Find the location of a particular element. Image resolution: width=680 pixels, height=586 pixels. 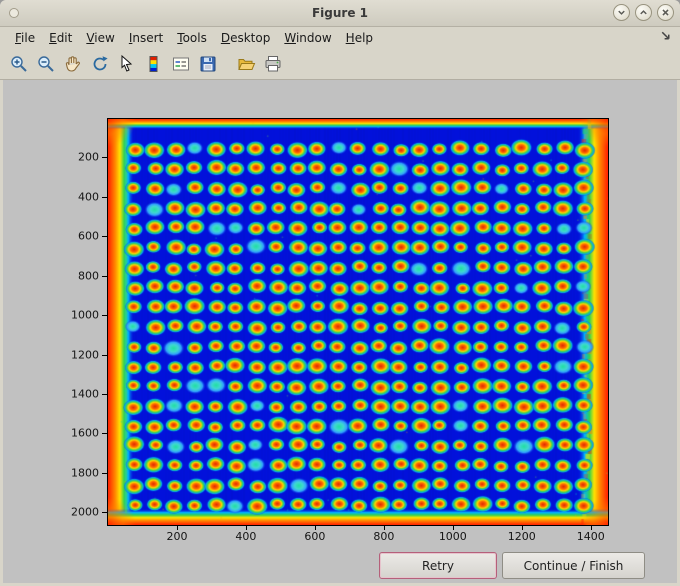

y-tick-label: 200 is located at coordinates (88, 157).